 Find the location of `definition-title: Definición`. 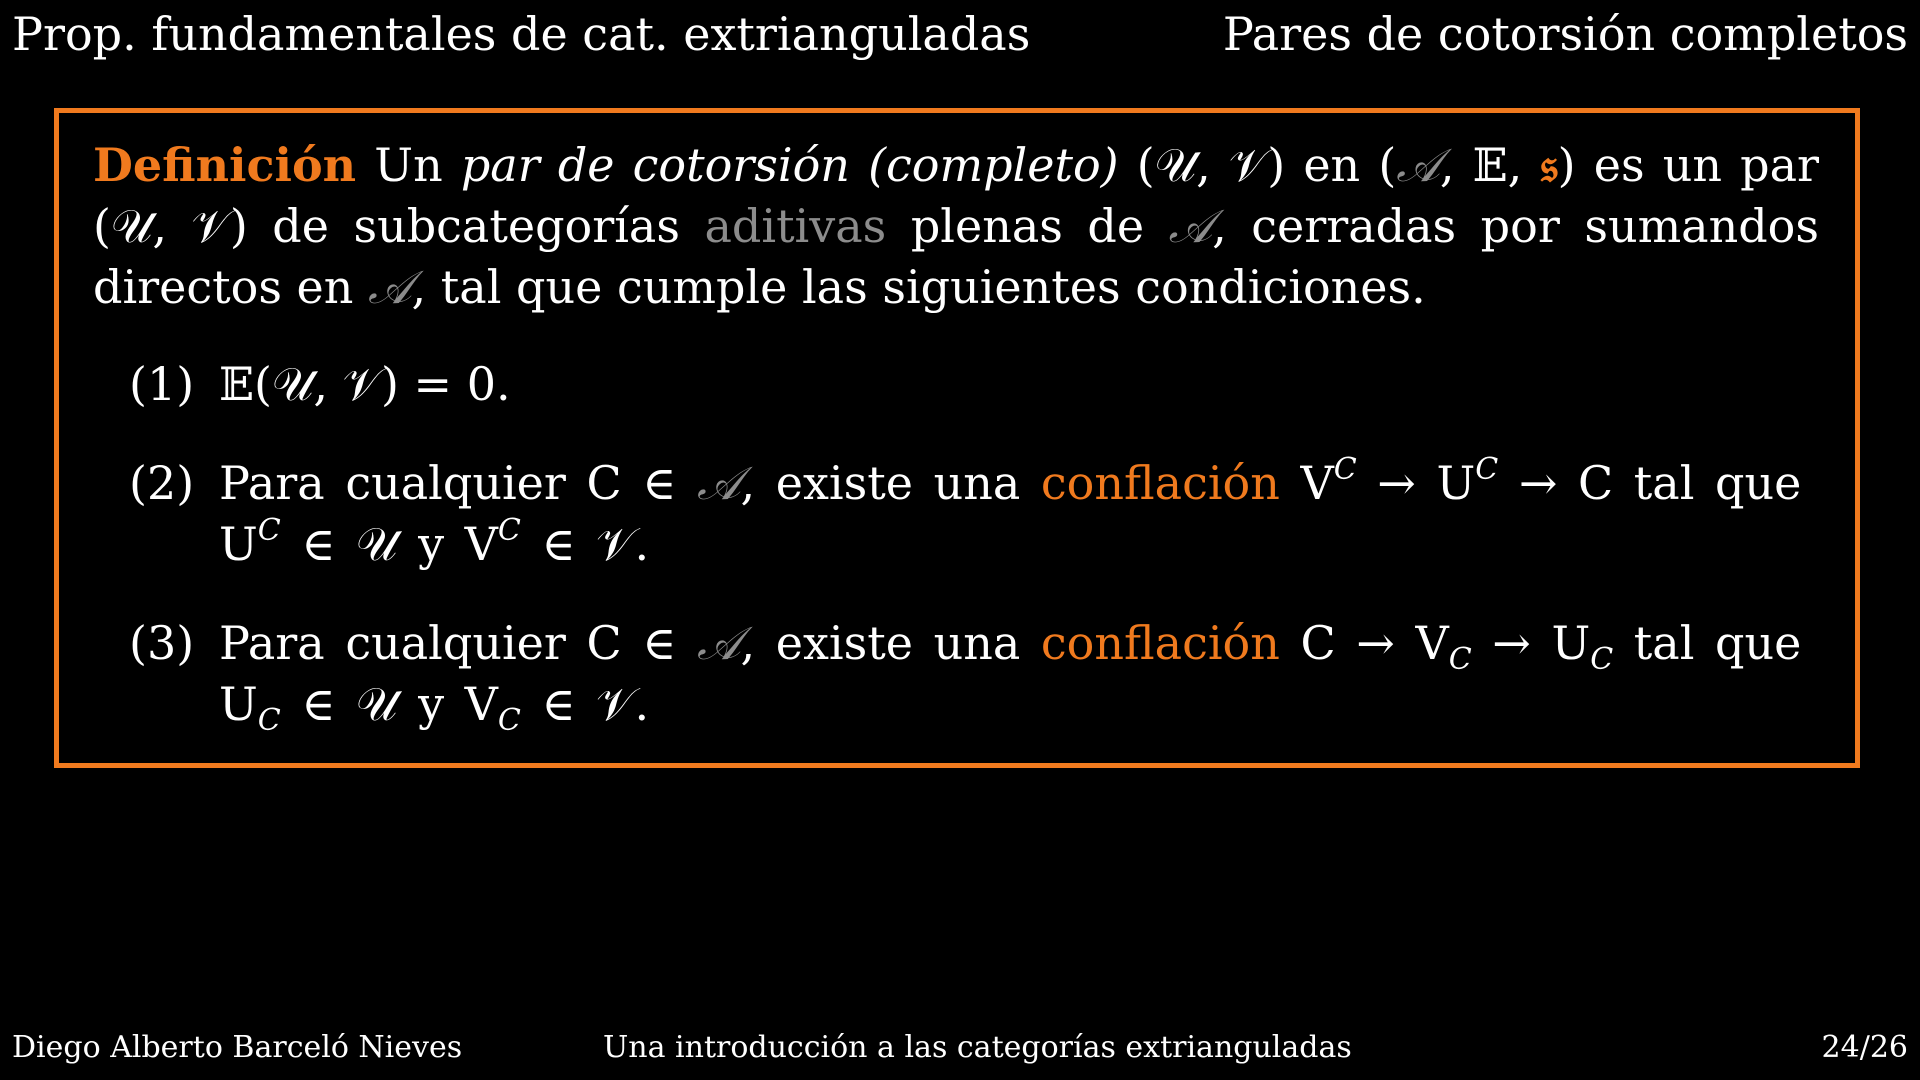

definition-title: Definición is located at coordinates (225, 165).